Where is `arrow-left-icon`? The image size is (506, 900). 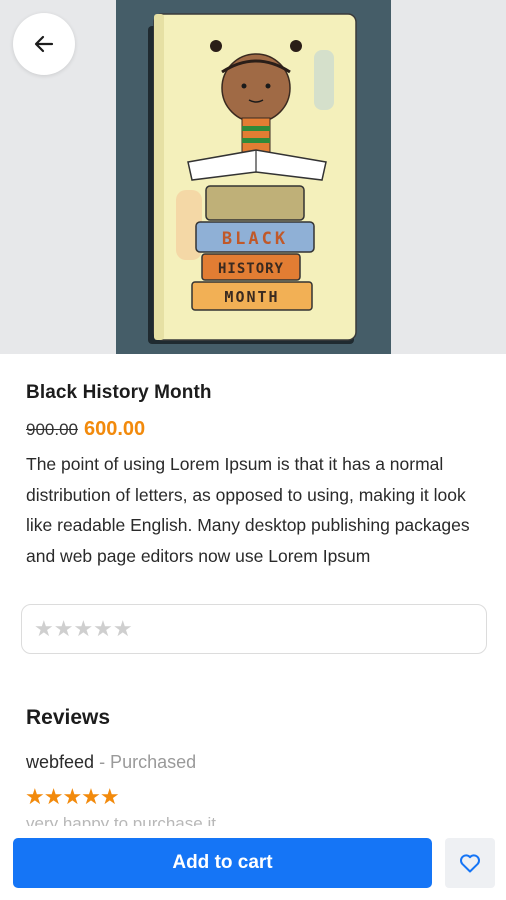
arrow-left-icon is located at coordinates (44, 44).